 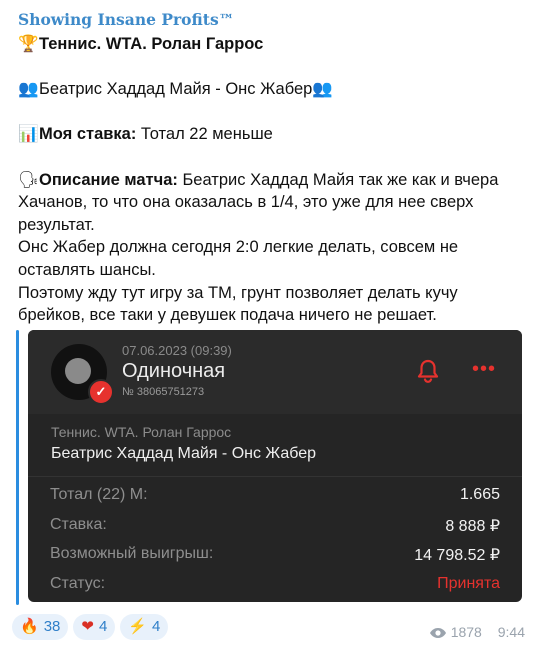 I want to click on tennis-ball-icon, so click(x=78, y=371).